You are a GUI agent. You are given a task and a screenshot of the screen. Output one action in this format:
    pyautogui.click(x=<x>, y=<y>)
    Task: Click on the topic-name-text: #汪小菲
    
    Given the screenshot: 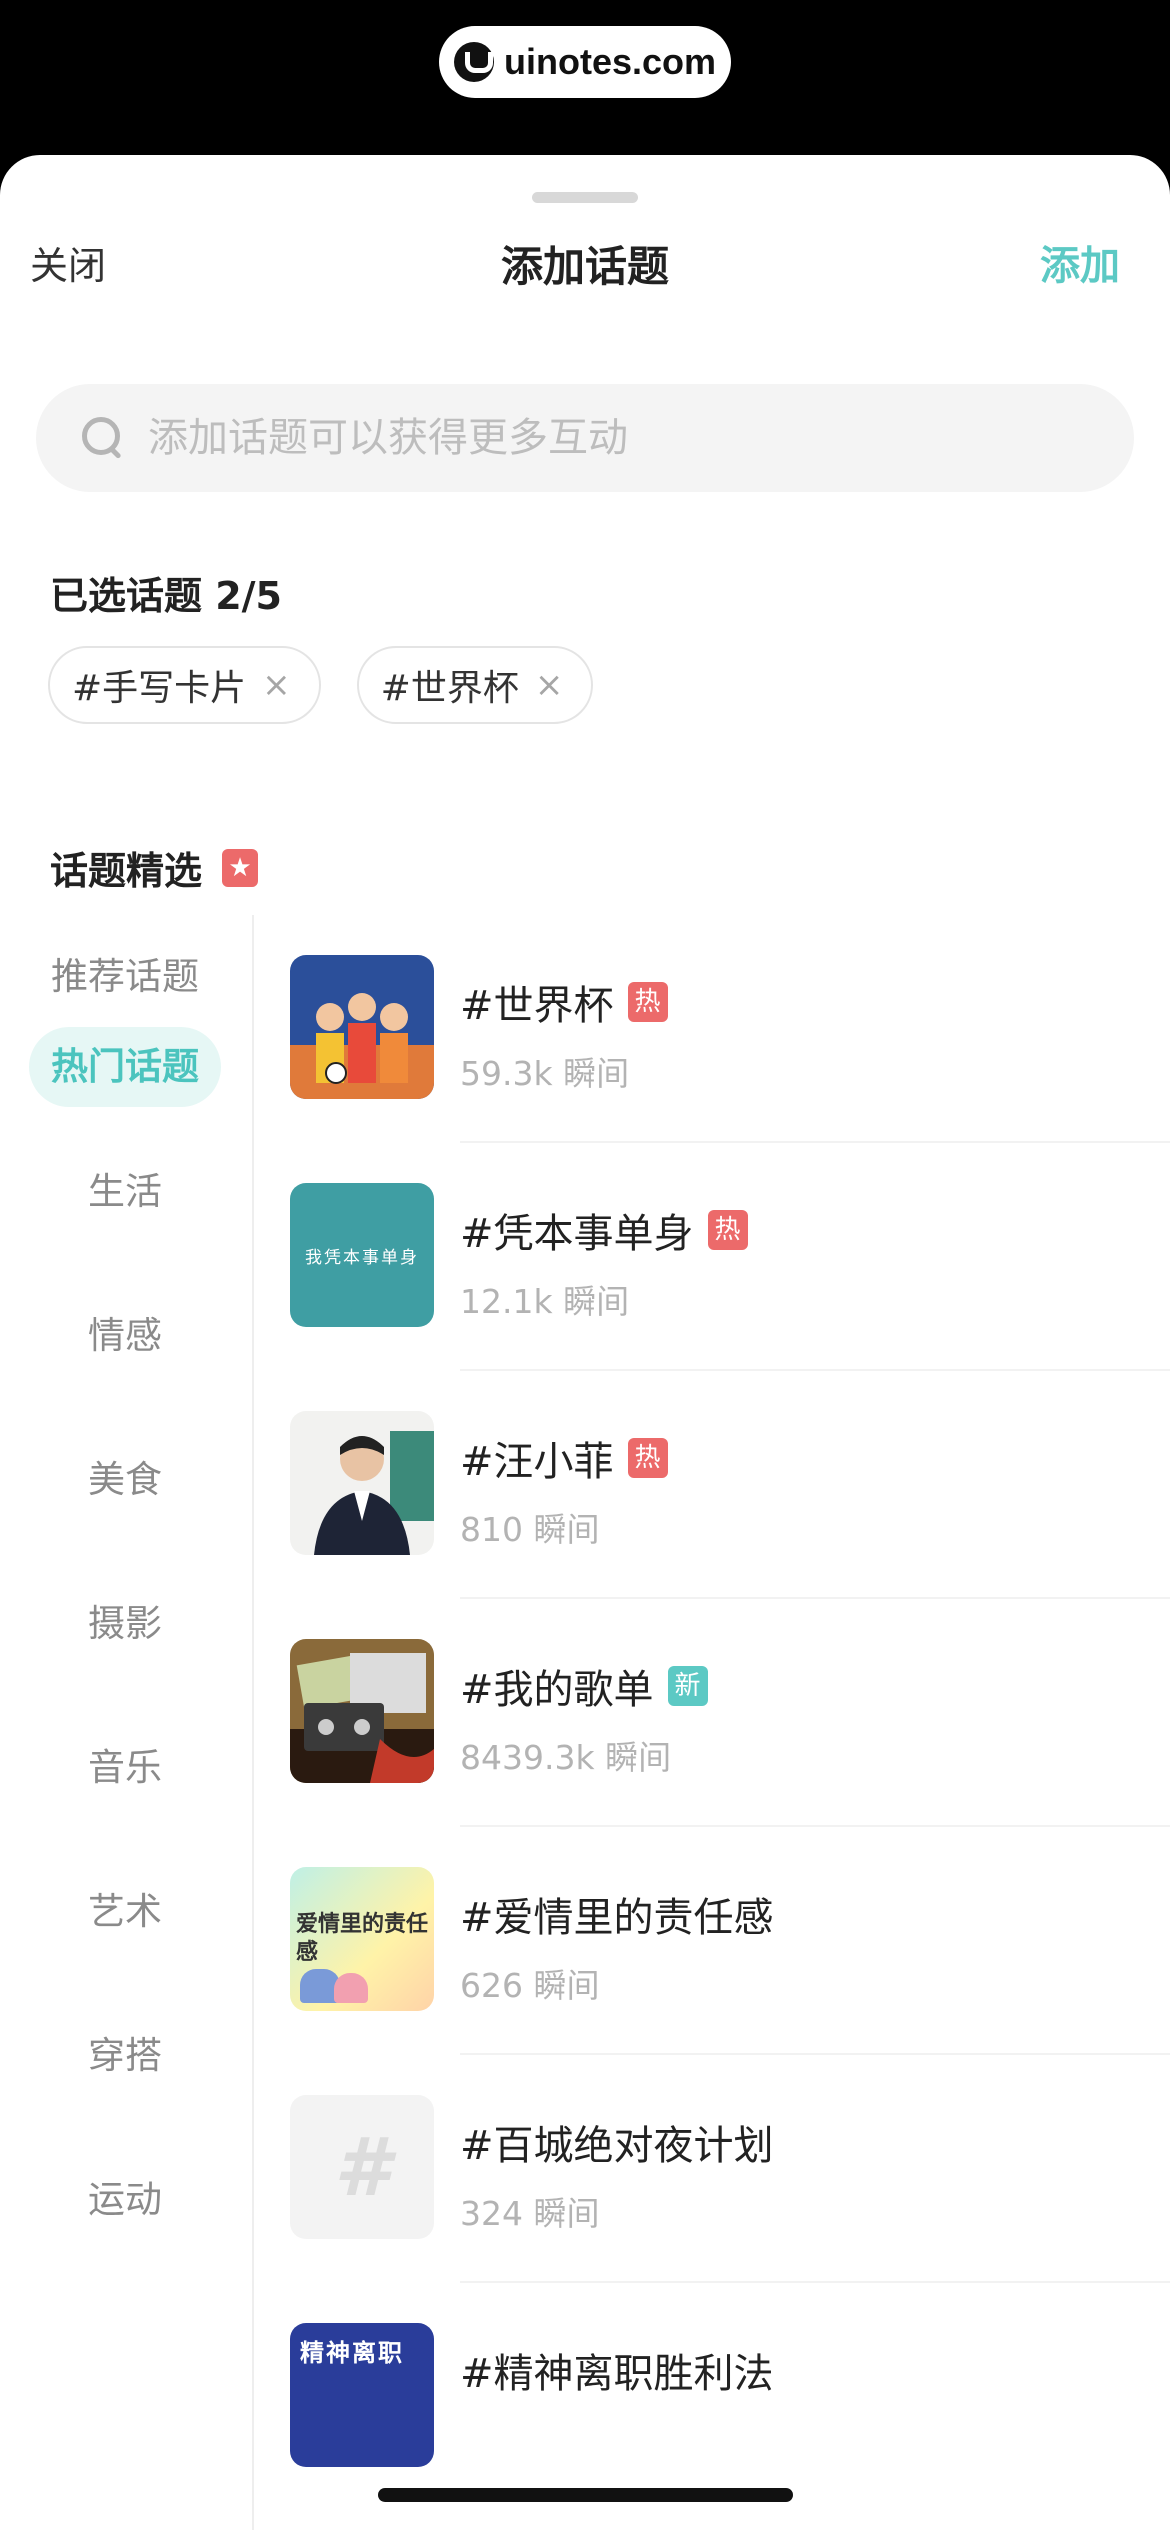 What is the action you would take?
    pyautogui.click(x=537, y=1462)
    